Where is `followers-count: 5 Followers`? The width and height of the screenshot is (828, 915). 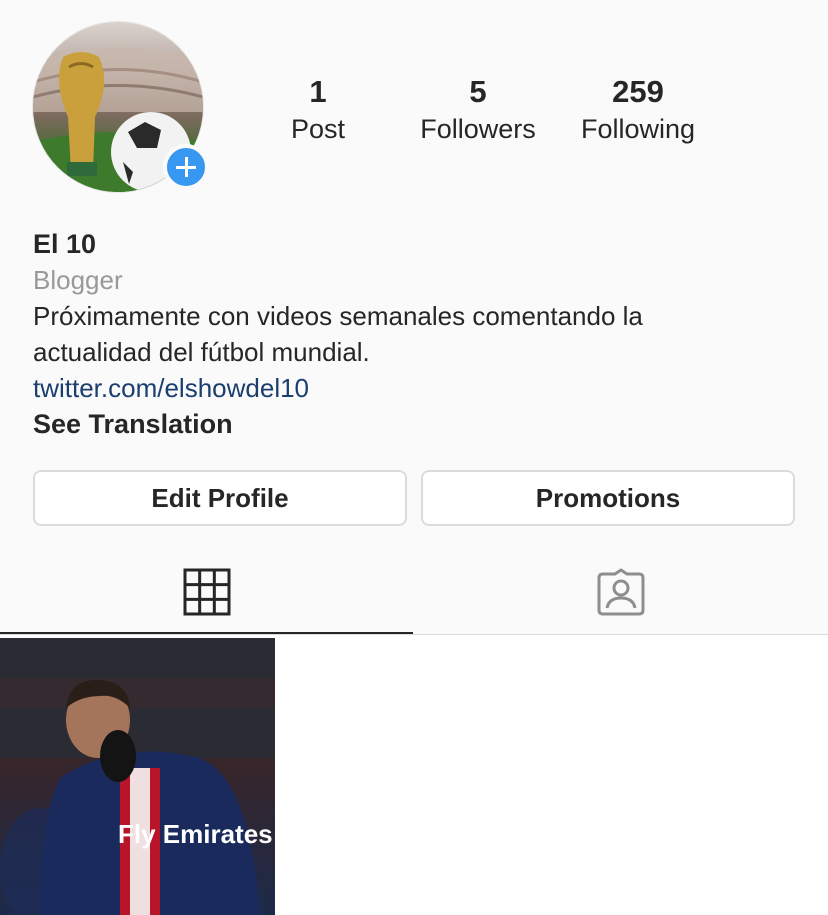
followers-count: 5 Followers is located at coordinates (478, 111).